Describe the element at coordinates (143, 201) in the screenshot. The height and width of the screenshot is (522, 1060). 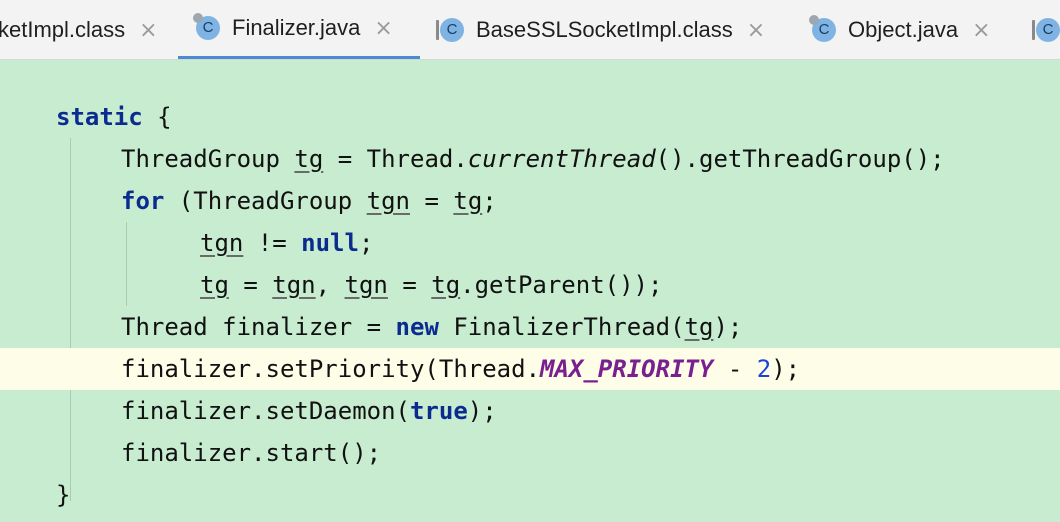
I see `keyword: for` at that location.